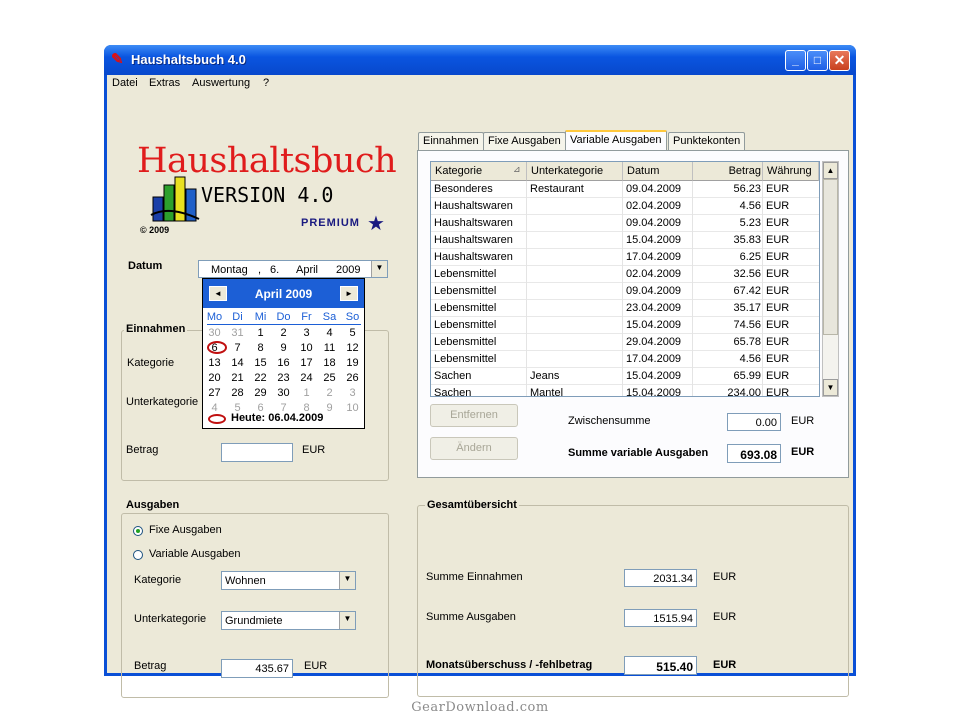 Image resolution: width=960 pixels, height=720 pixels. Describe the element at coordinates (725, 577) in the screenshot. I see `summe-einnahmen-currency: EUR` at that location.